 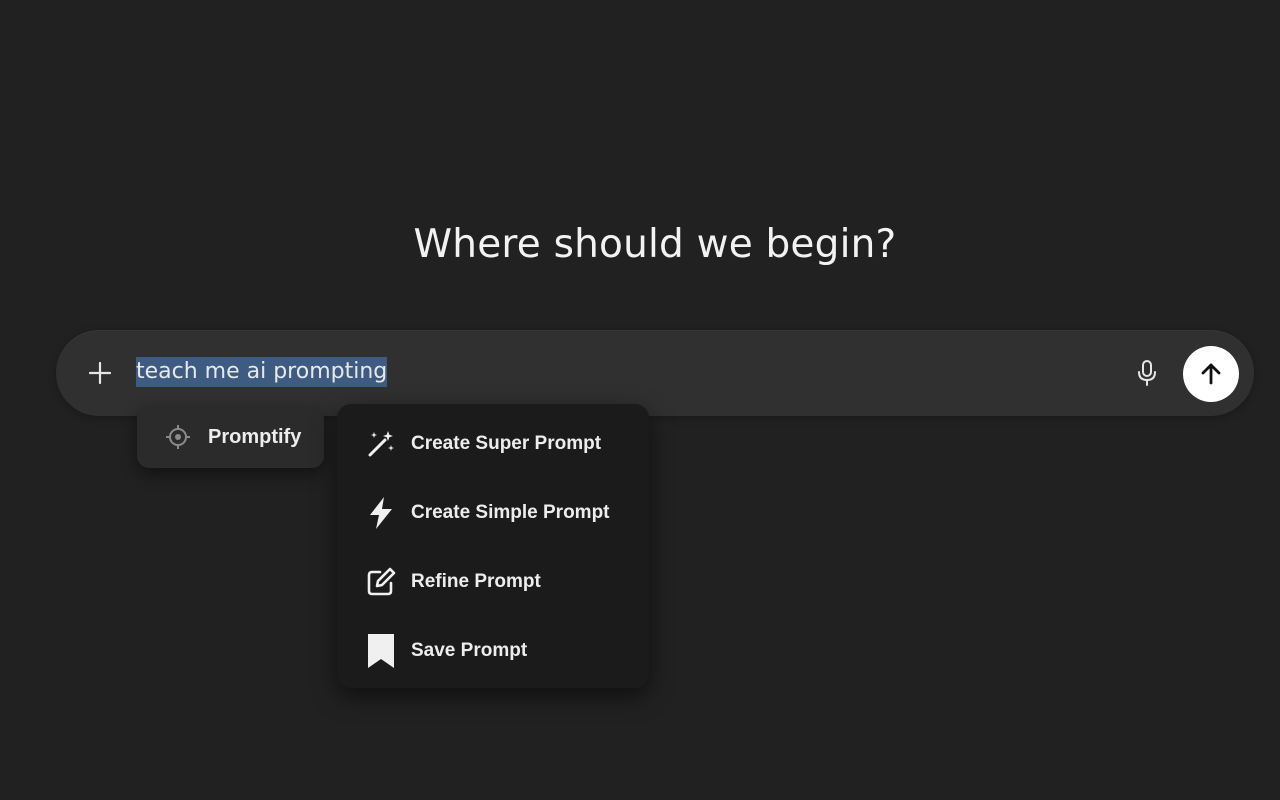 I want to click on promptify-button: Promptify, so click(x=230, y=437).